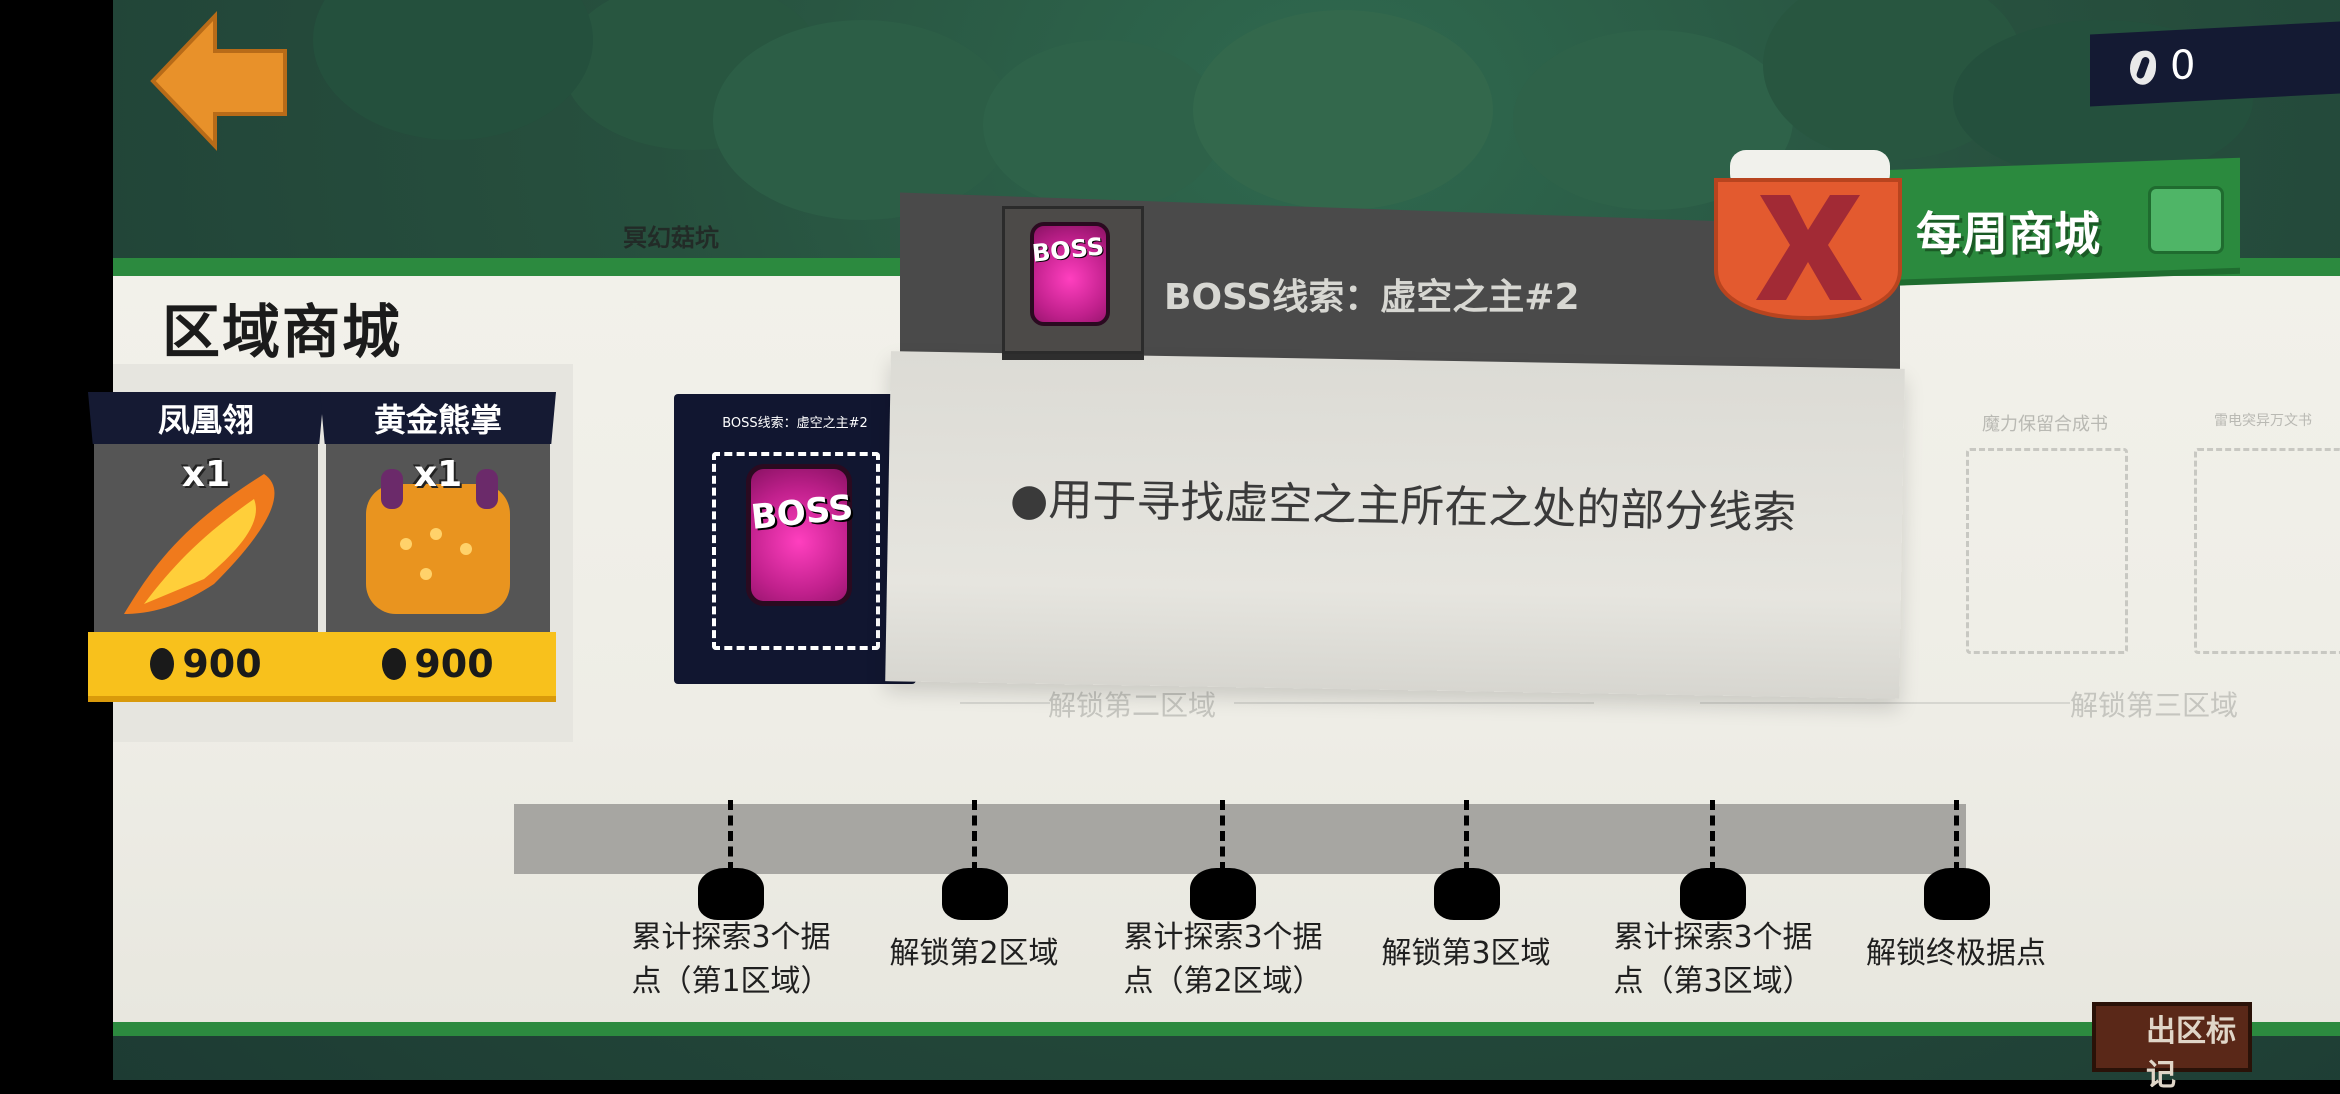 Image resolution: width=2340 pixels, height=1094 pixels. Describe the element at coordinates (438, 418) in the screenshot. I see `item-name: 黄金熊掌` at that location.